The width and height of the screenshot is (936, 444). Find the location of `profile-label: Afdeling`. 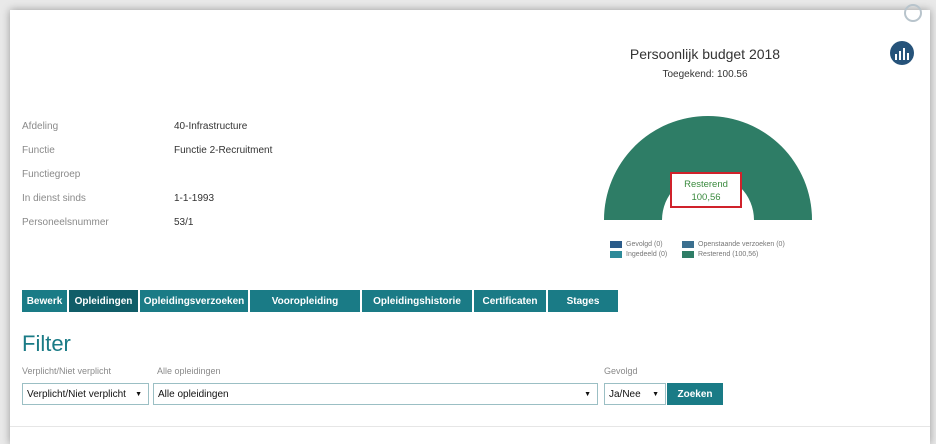

profile-label: Afdeling is located at coordinates (40, 126).